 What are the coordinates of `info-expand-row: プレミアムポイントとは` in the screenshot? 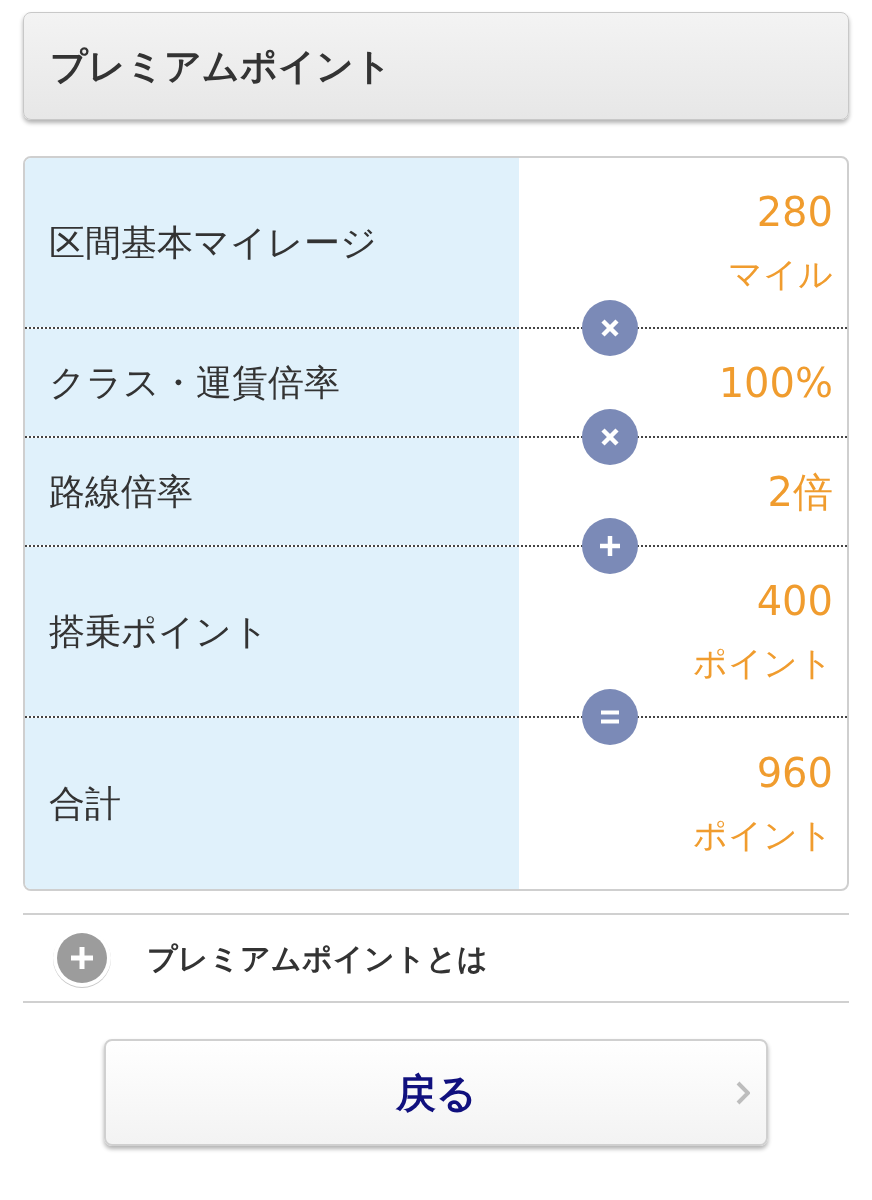 It's located at (436, 958).